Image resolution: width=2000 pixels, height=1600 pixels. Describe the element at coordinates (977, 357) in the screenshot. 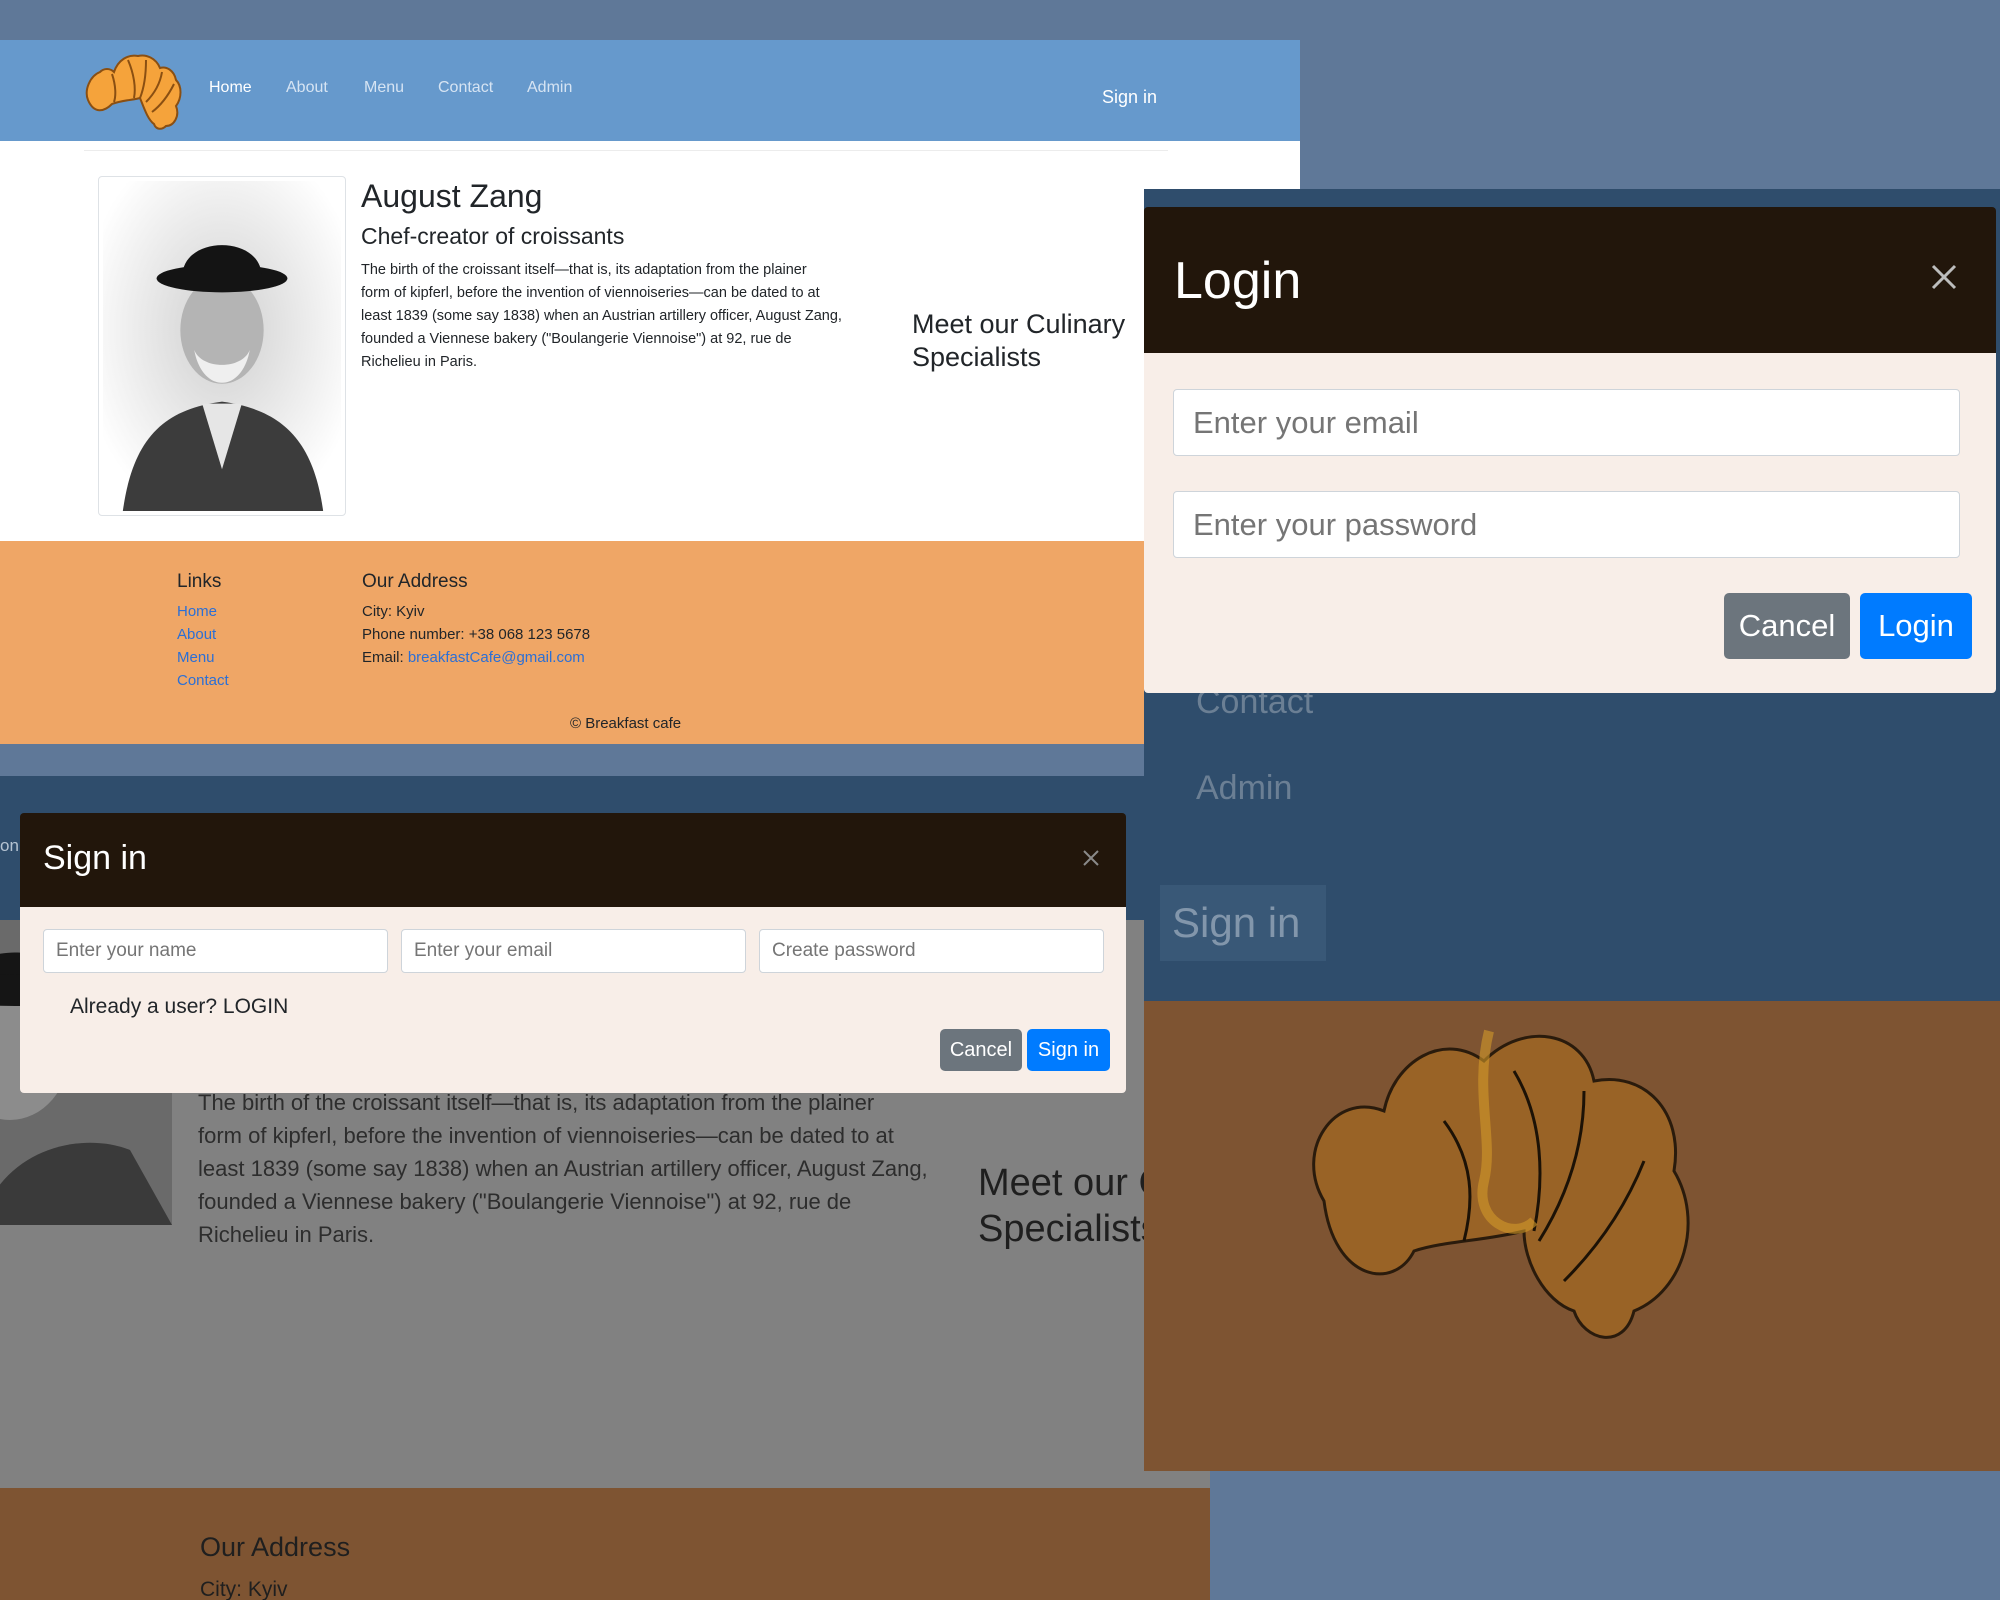

I see `specialists-line: Specialists` at that location.